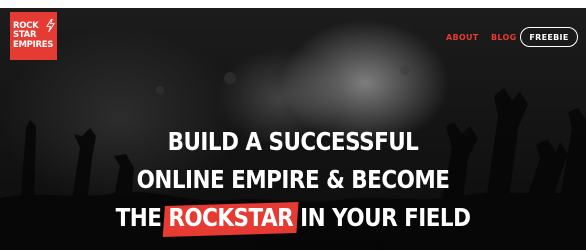  I want to click on highlight-text: ROCKSTAR, so click(231, 217).